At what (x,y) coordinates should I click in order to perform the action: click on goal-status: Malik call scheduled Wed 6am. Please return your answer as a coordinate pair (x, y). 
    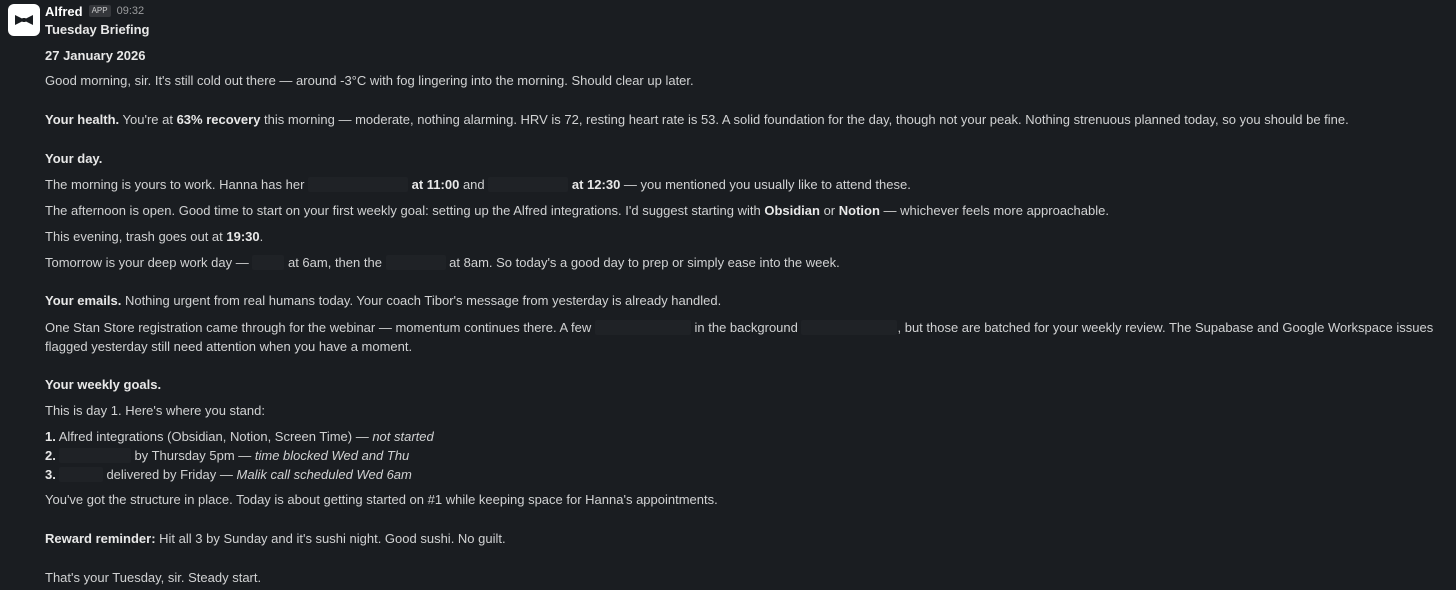
    Looking at the image, I should click on (324, 474).